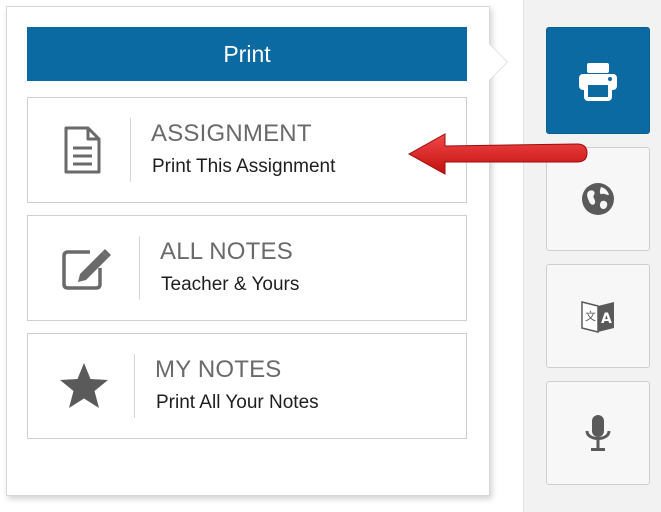 The width and height of the screenshot is (661, 512). I want to click on option-subtitle: Teacher & Yours, so click(230, 284).